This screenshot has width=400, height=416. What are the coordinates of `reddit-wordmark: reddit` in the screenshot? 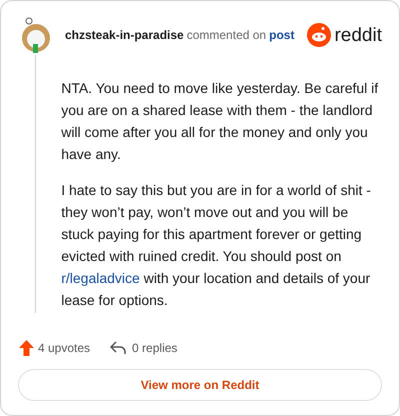 It's located at (358, 35).